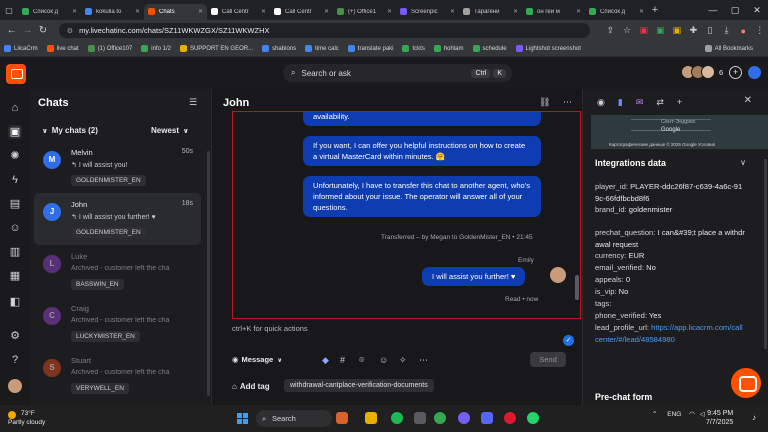  Describe the element at coordinates (322, 48) in the screenshot. I see `bookmark-link: time calc` at that location.